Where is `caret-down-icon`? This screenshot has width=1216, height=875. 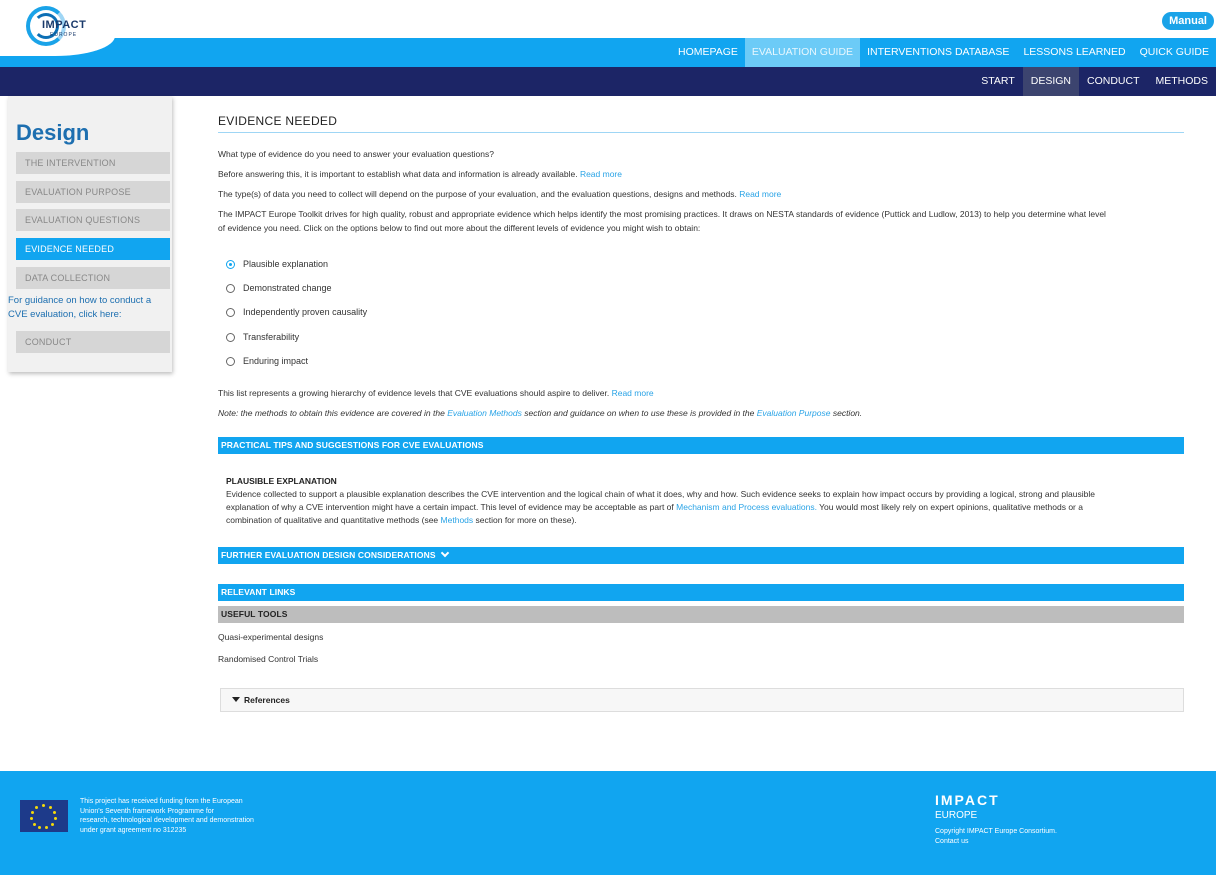 caret-down-icon is located at coordinates (236, 699).